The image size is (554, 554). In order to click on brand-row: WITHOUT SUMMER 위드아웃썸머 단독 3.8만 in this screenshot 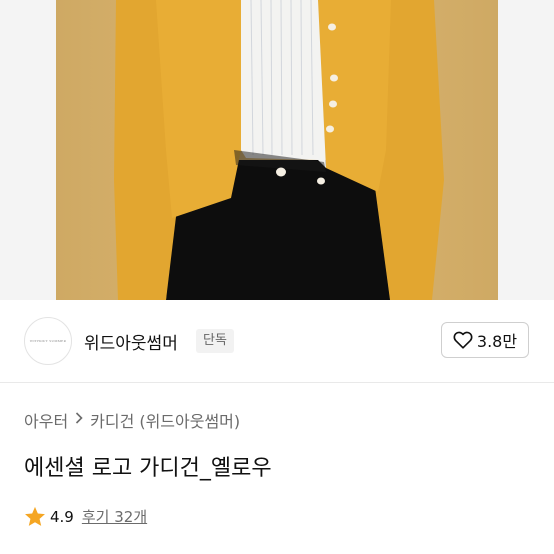, I will do `click(277, 341)`.